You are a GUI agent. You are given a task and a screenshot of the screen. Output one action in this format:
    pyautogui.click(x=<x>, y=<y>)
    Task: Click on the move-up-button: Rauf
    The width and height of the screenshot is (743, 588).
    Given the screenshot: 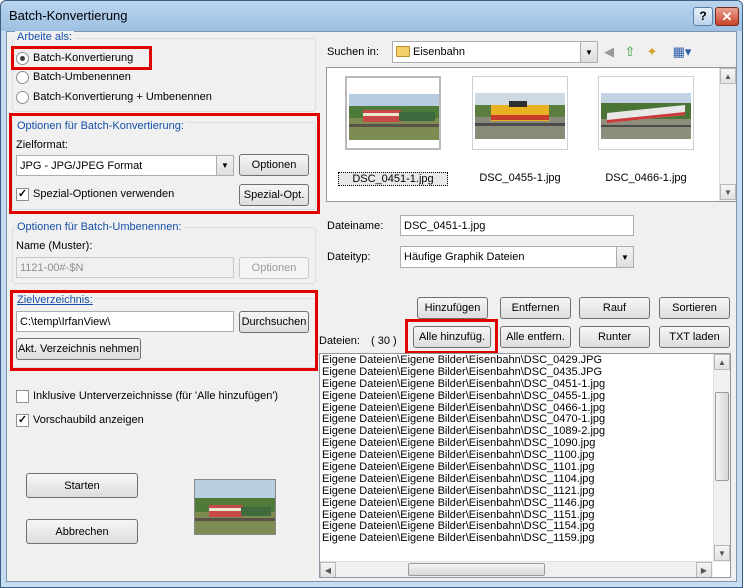 What is the action you would take?
    pyautogui.click(x=614, y=308)
    